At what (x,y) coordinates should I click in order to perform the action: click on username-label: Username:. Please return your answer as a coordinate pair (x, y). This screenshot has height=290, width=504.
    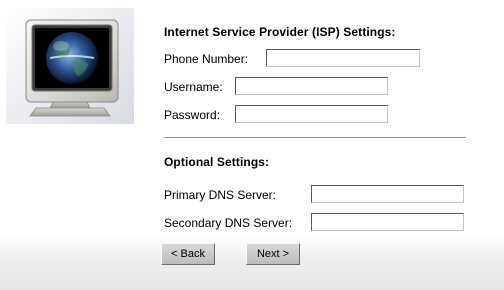
    Looking at the image, I should click on (193, 87).